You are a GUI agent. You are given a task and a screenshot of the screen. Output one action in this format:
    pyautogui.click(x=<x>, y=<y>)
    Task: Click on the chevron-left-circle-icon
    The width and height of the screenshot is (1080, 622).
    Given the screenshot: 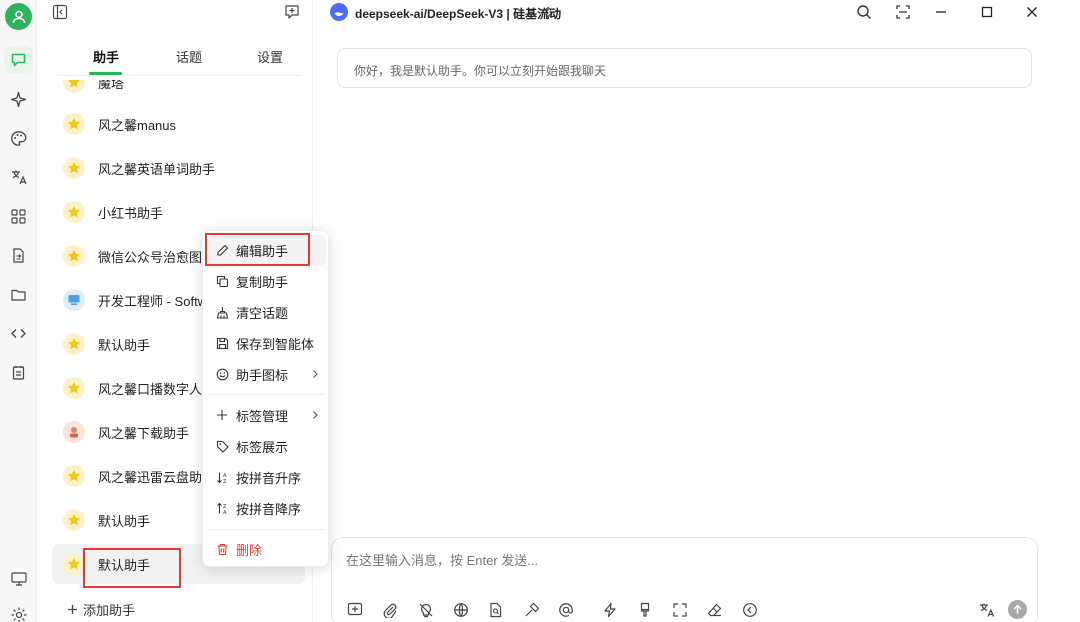 What is the action you would take?
    pyautogui.click(x=749, y=609)
    